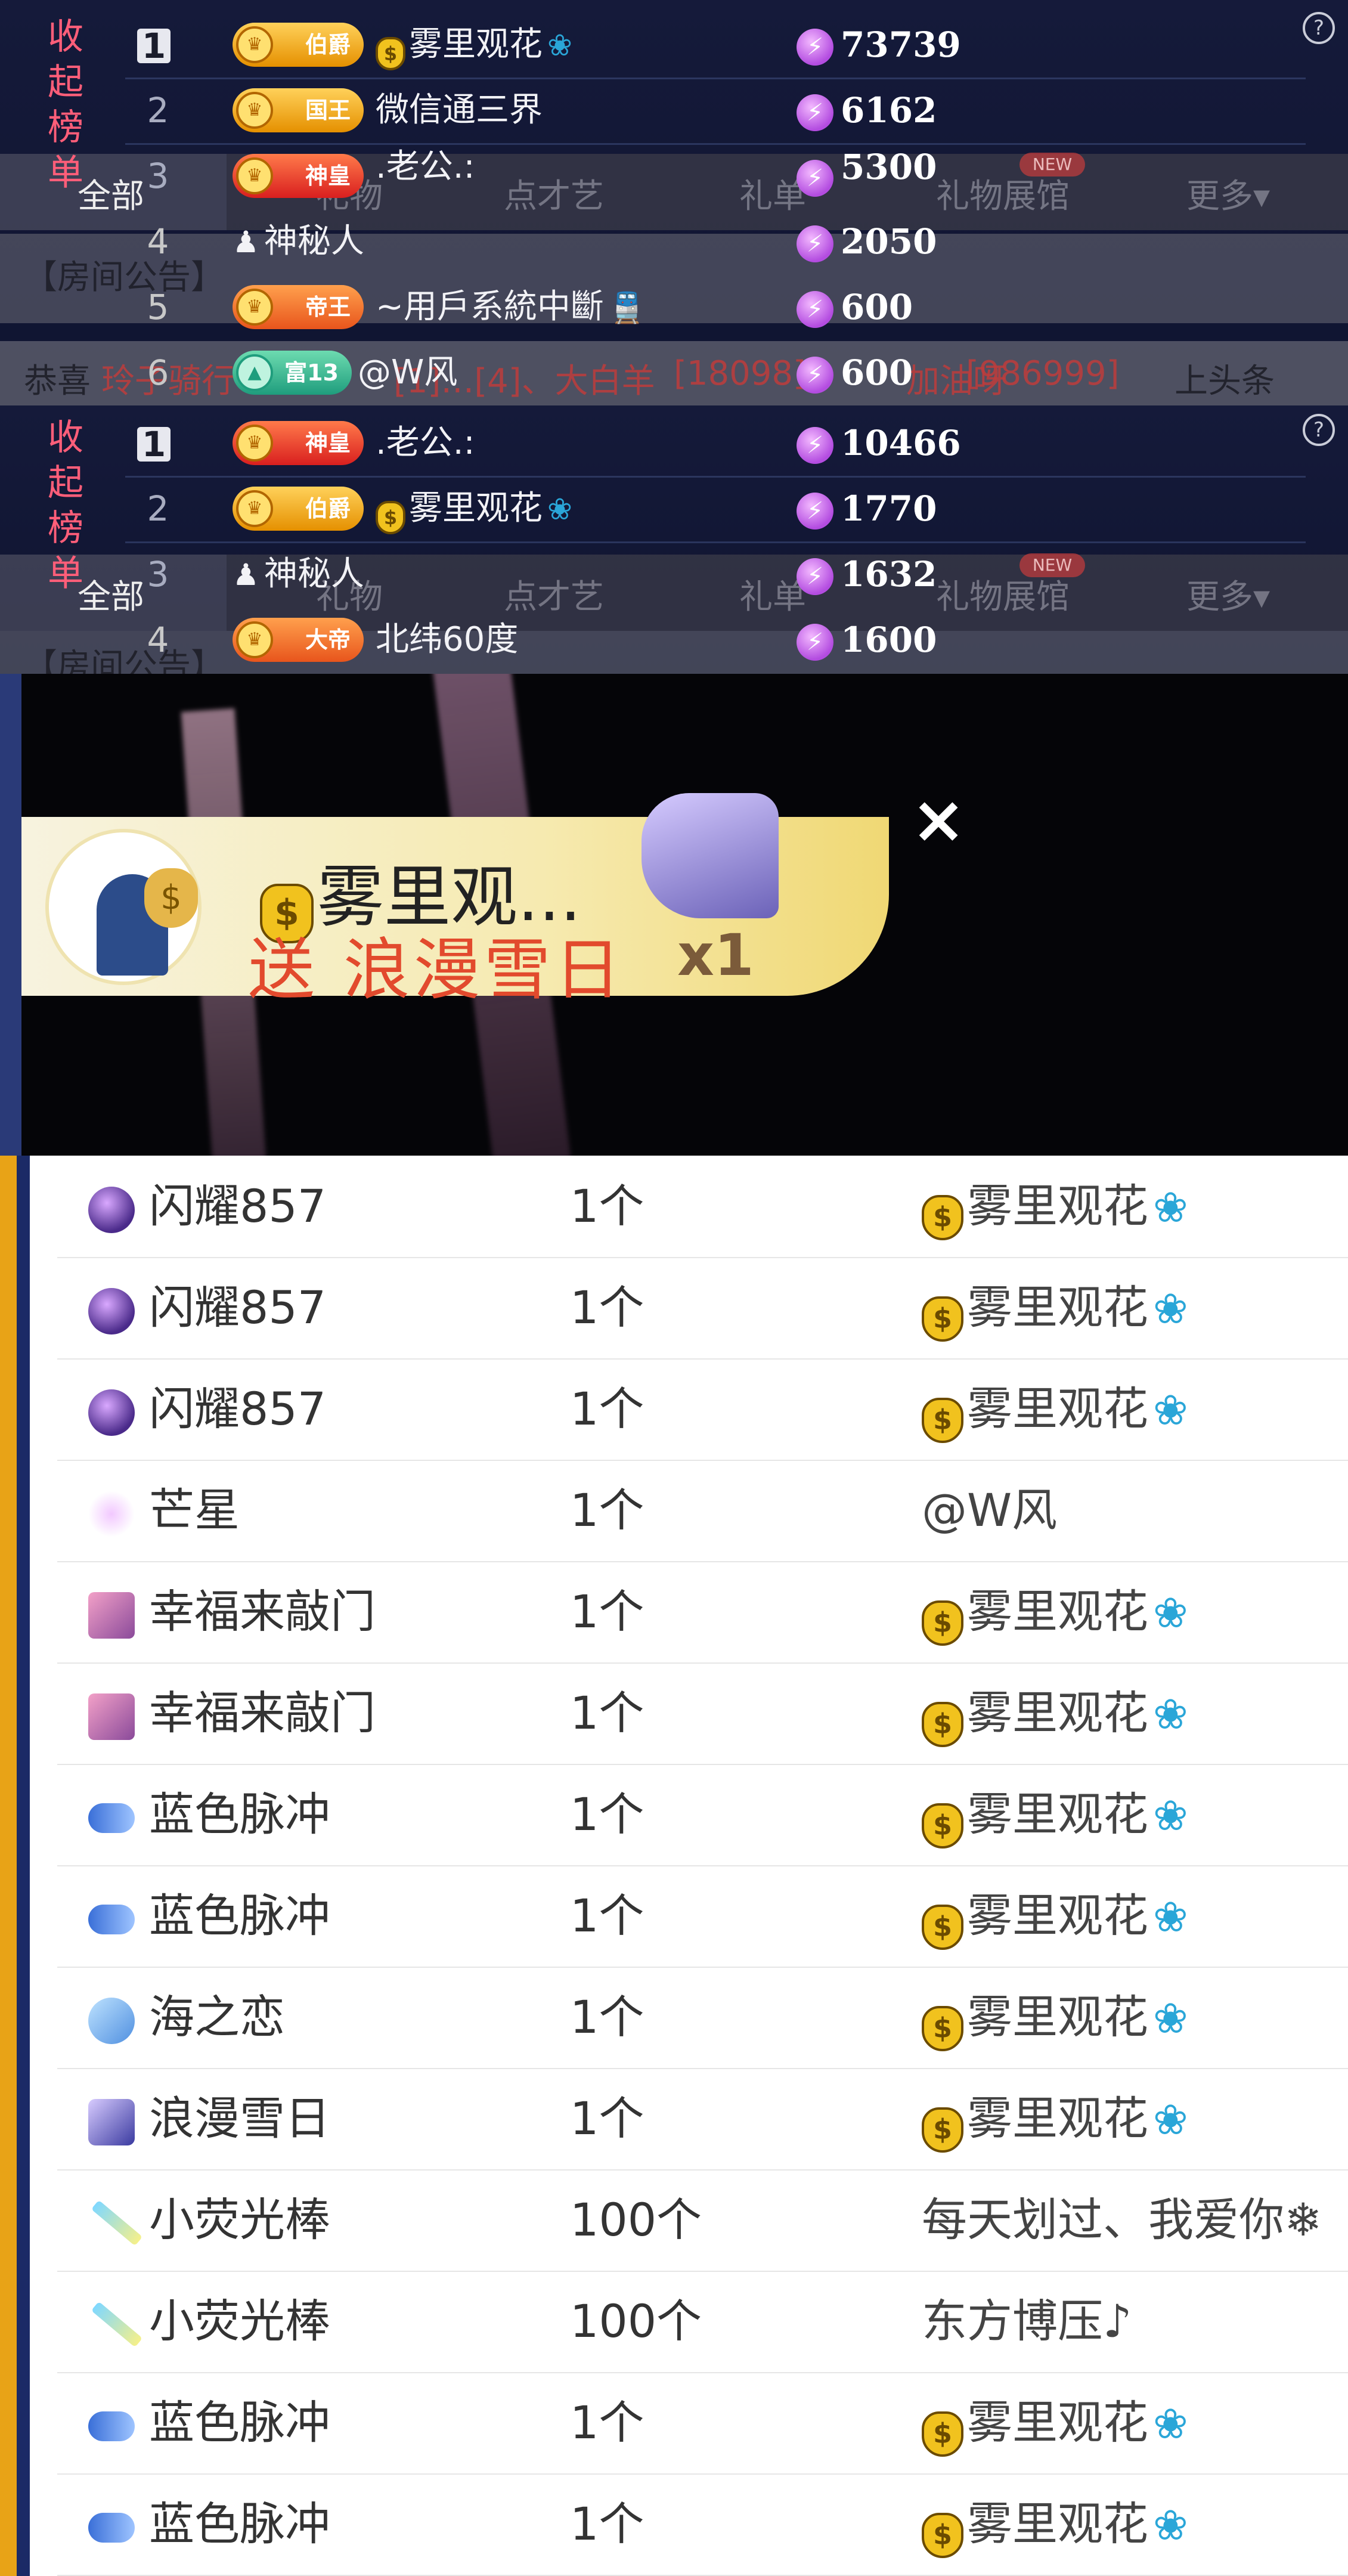 The width and height of the screenshot is (1348, 2576). What do you see at coordinates (716, 176) in the screenshot?
I see `rank-row: 3 ♛ 神皇 .老公.: ⚡ 5300` at bounding box center [716, 176].